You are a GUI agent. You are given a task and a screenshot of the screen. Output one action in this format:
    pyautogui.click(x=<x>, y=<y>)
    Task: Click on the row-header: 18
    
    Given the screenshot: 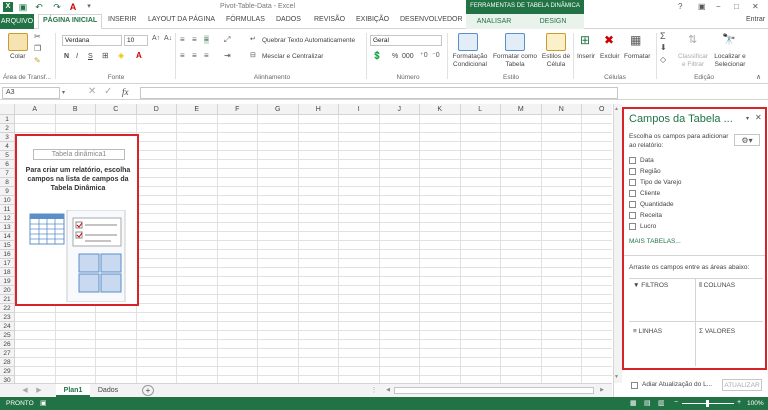 What is the action you would take?
    pyautogui.click(x=7, y=272)
    